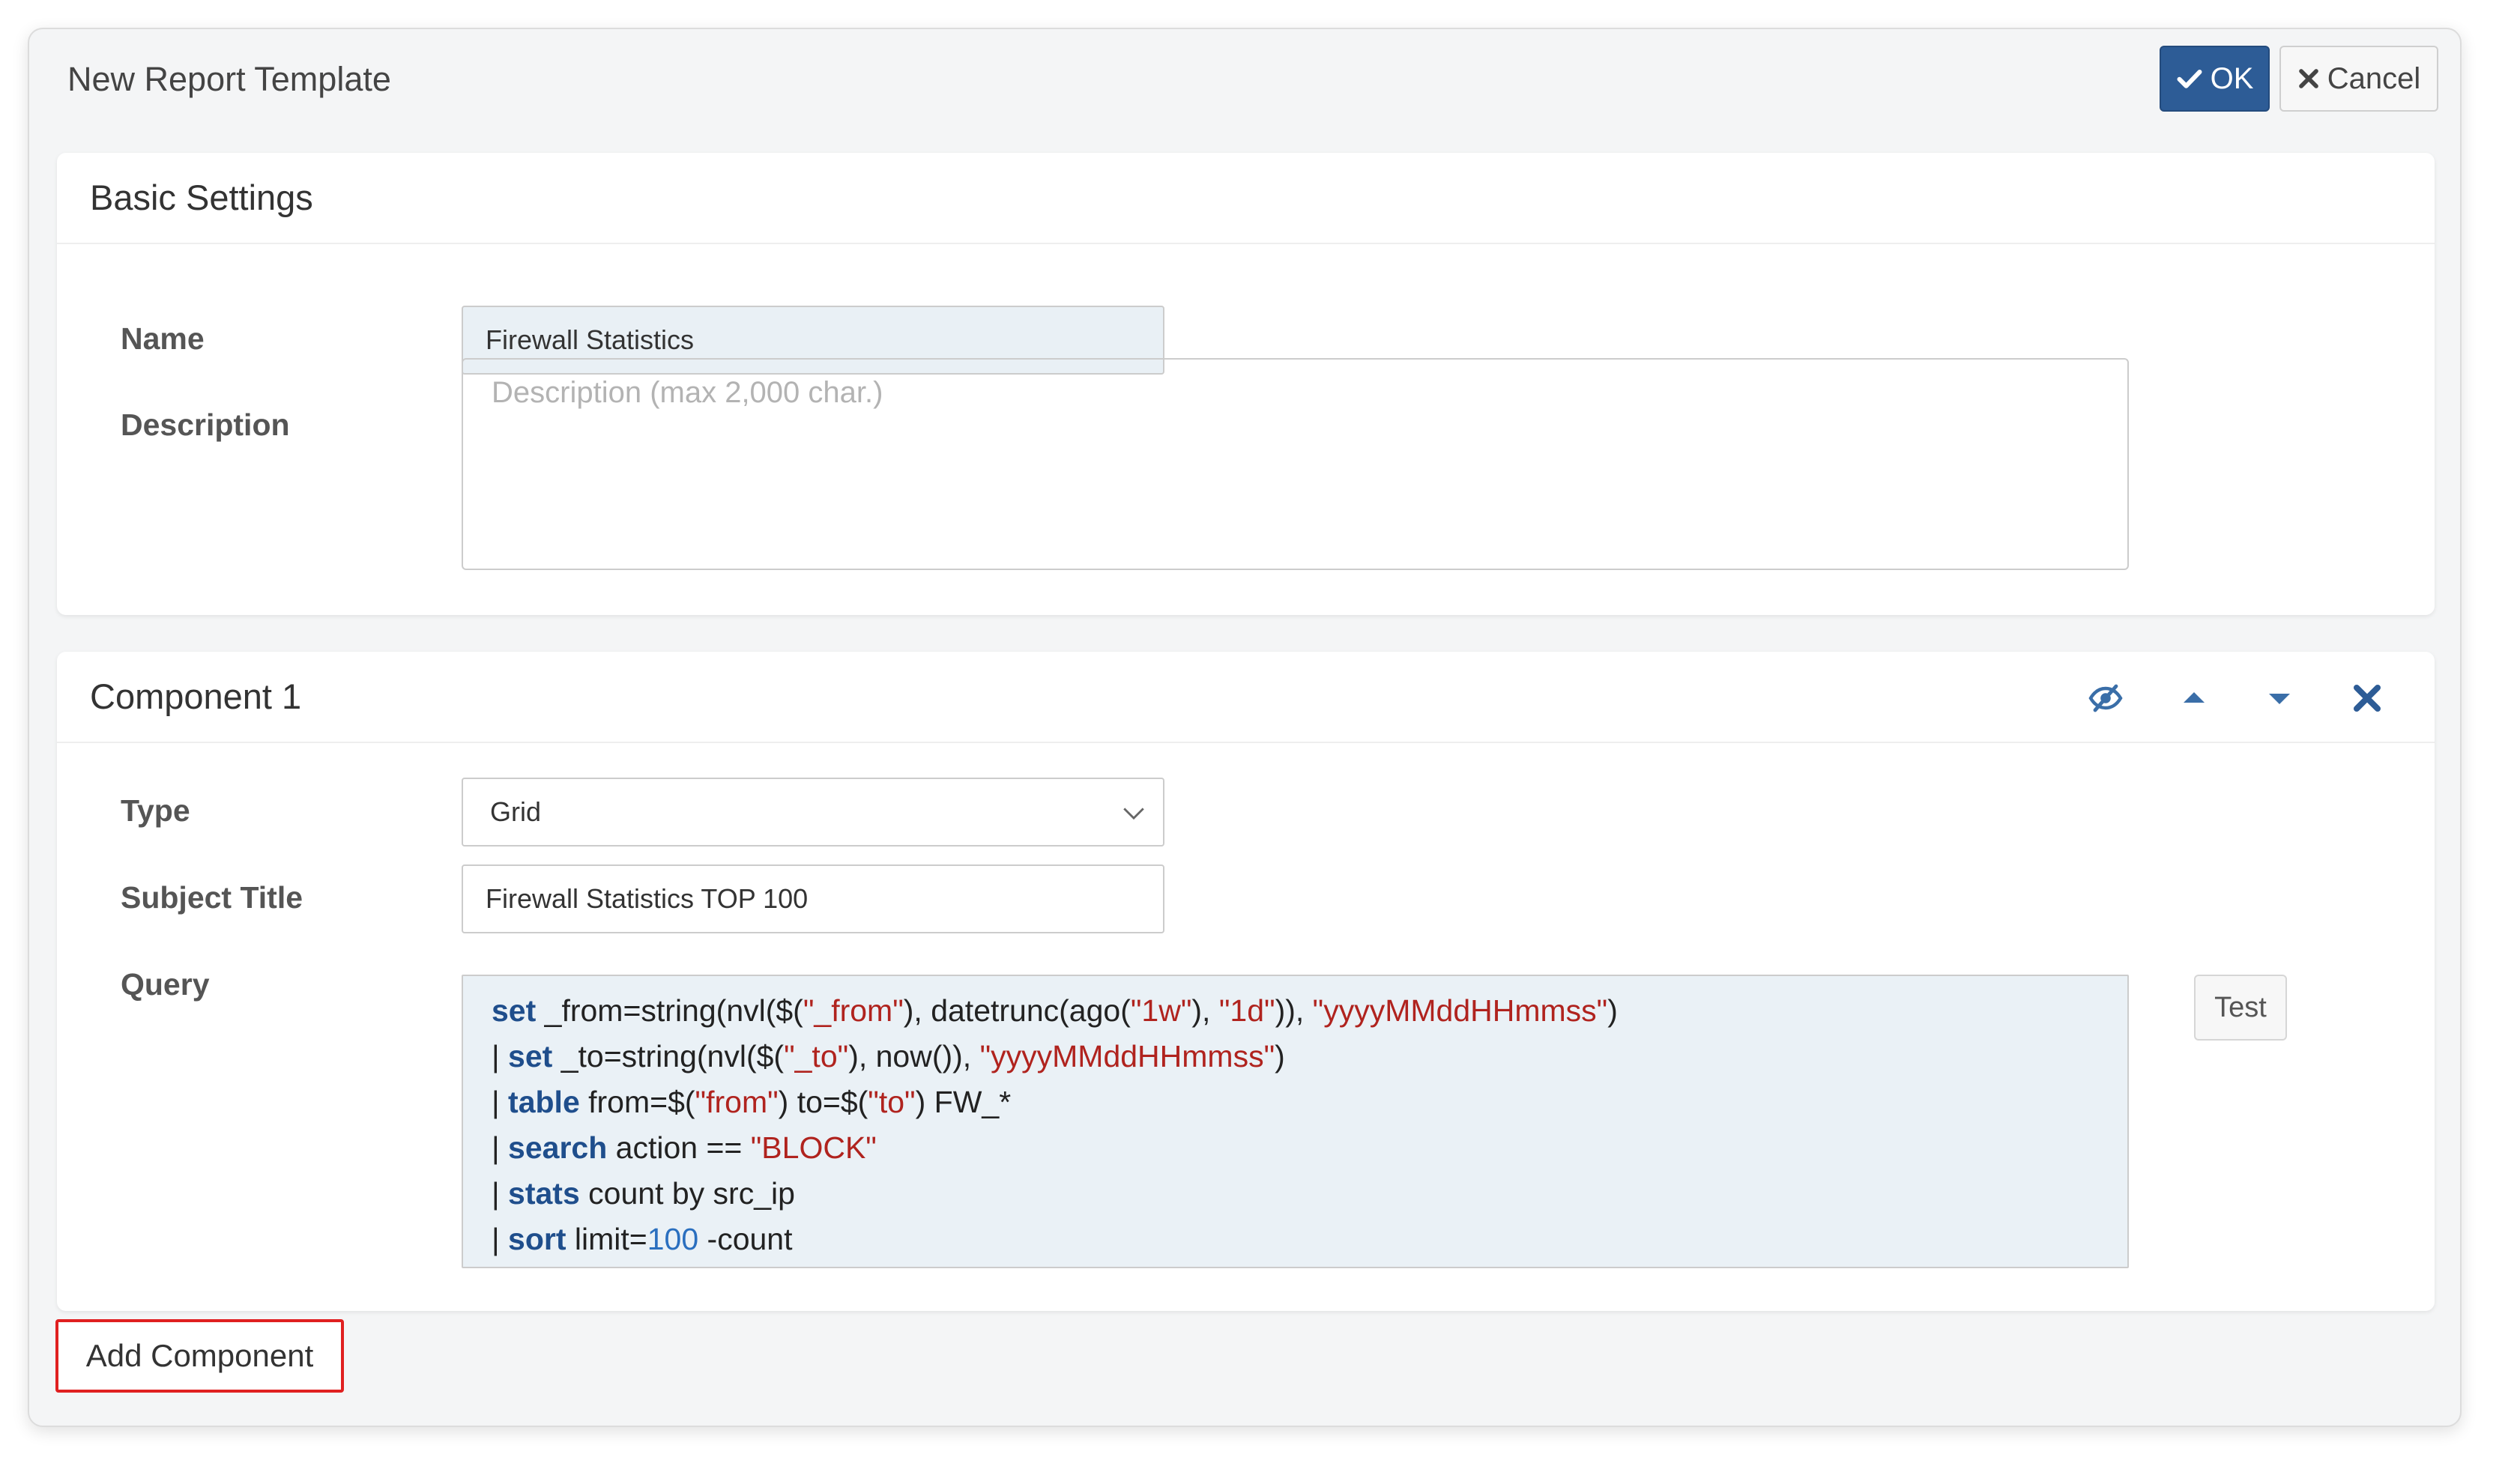  I want to click on type-label: Type, so click(155, 810).